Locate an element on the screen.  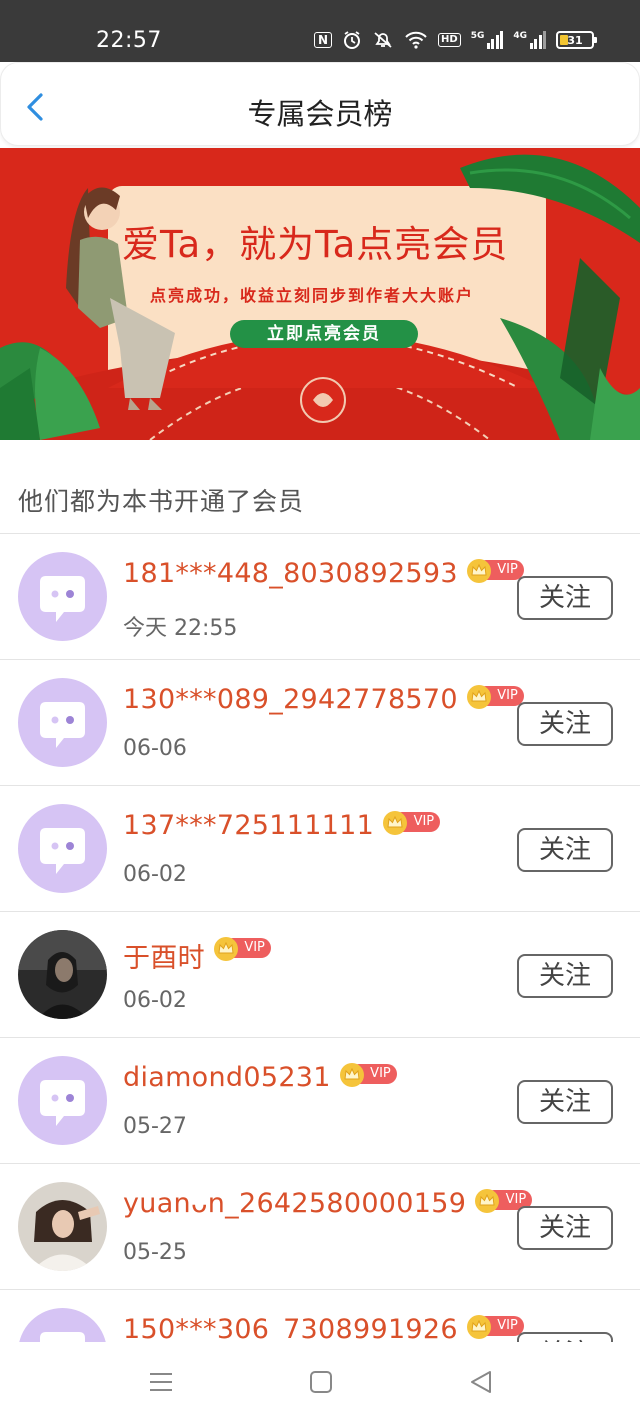
member-row: 150***306_7308991926 VIP 关注 is located at coordinates (320, 1316).